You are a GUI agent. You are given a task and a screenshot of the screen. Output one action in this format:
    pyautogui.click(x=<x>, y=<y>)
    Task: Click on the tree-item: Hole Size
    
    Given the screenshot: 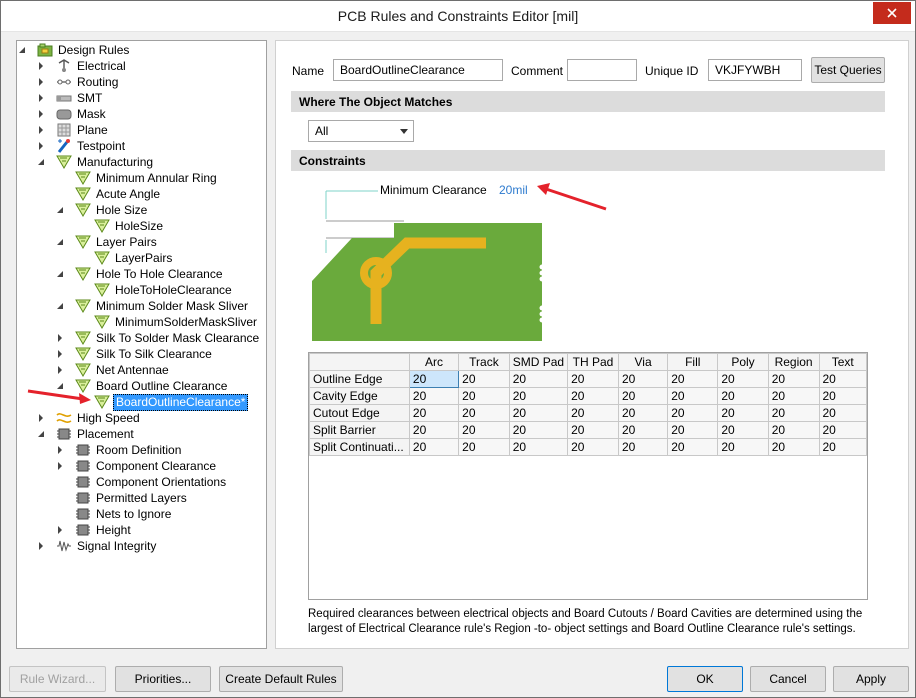 What is the action you would take?
    pyautogui.click(x=103, y=210)
    